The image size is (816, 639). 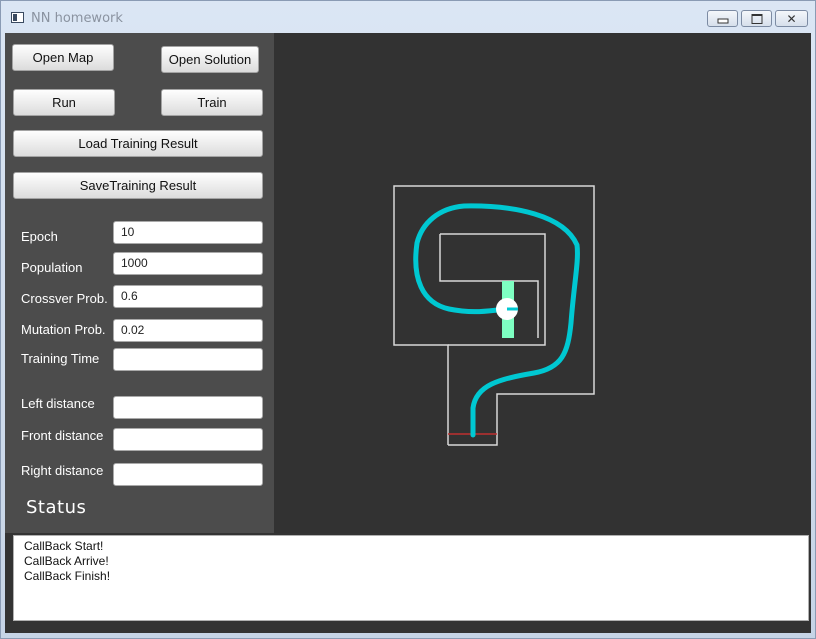 I want to click on right-distance-field, so click(x=188, y=474).